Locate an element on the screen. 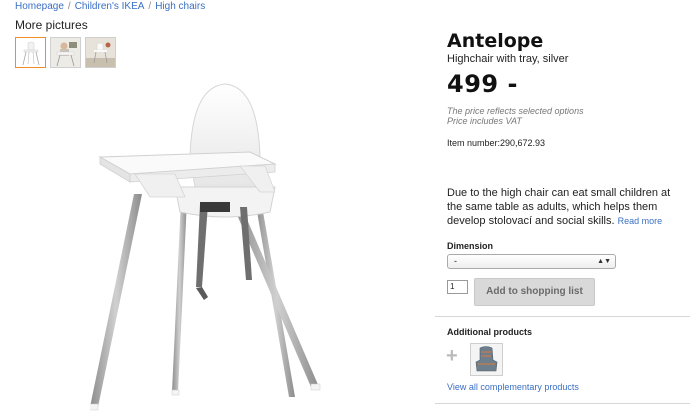 The width and height of the screenshot is (690, 412). additional-product-cushion is located at coordinates (486, 359).